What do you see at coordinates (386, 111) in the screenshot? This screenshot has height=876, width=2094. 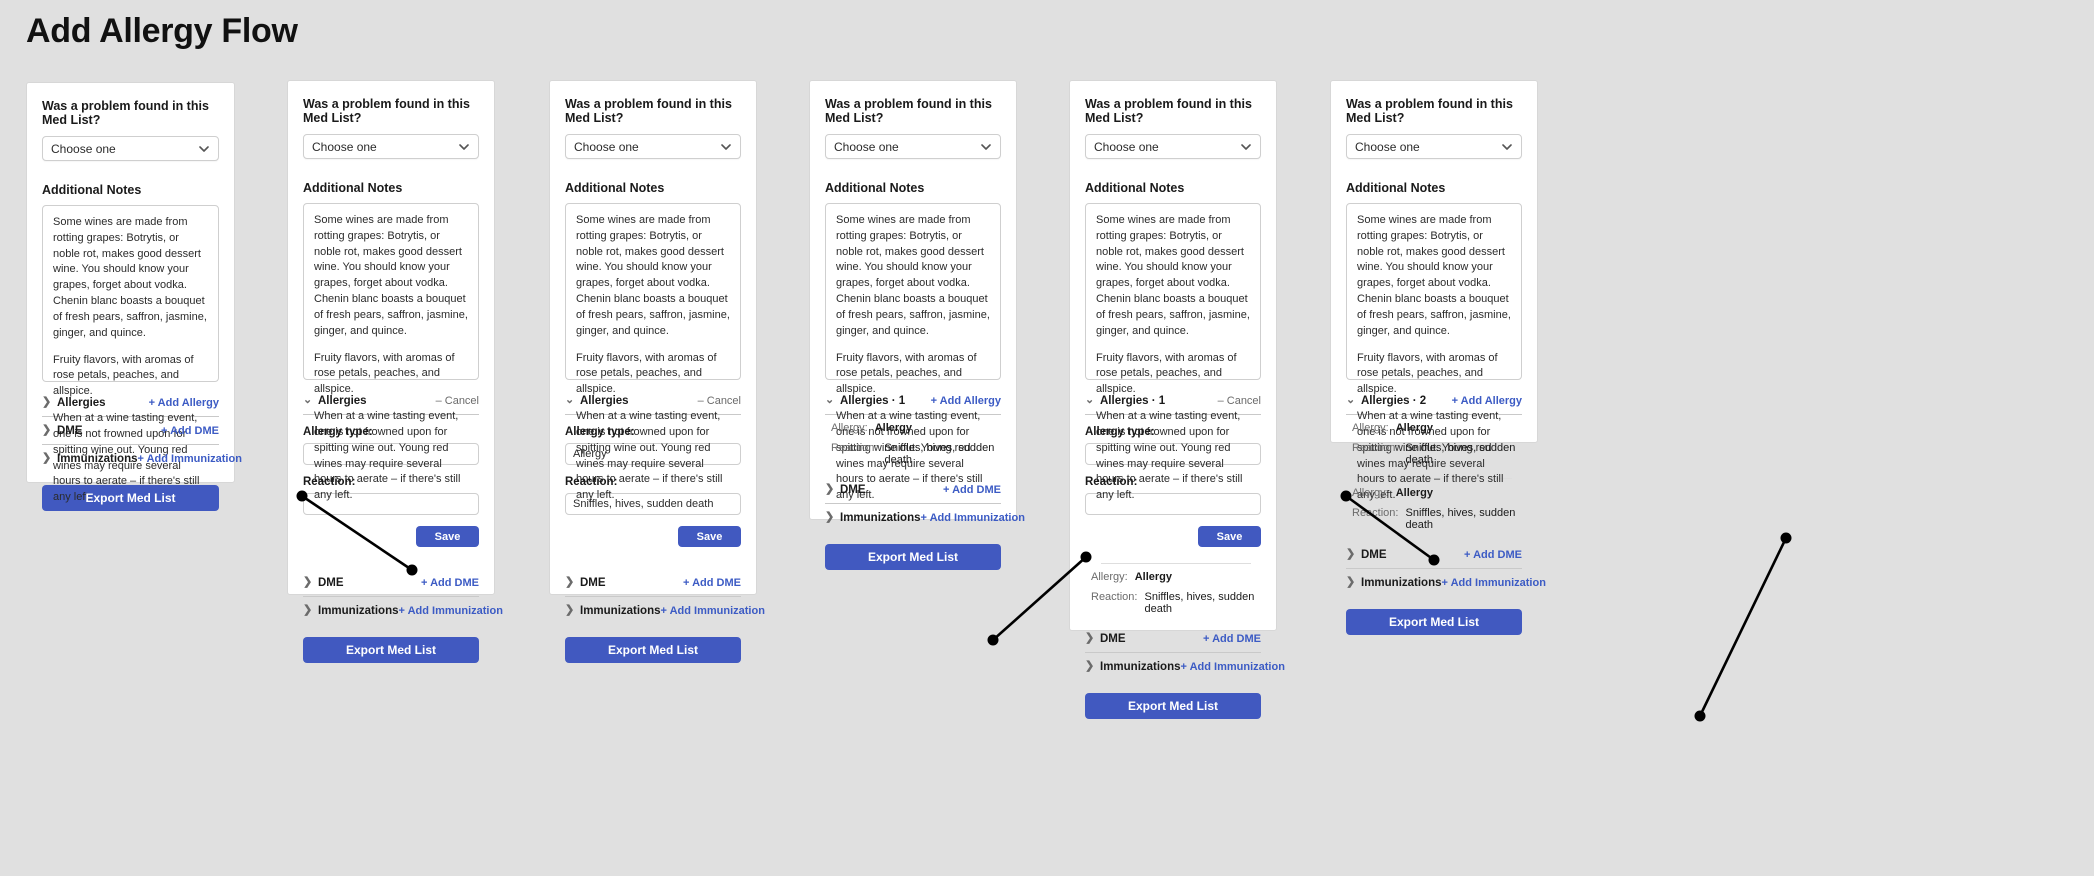 I see `question-label: Was a problem found in this Med List?` at bounding box center [386, 111].